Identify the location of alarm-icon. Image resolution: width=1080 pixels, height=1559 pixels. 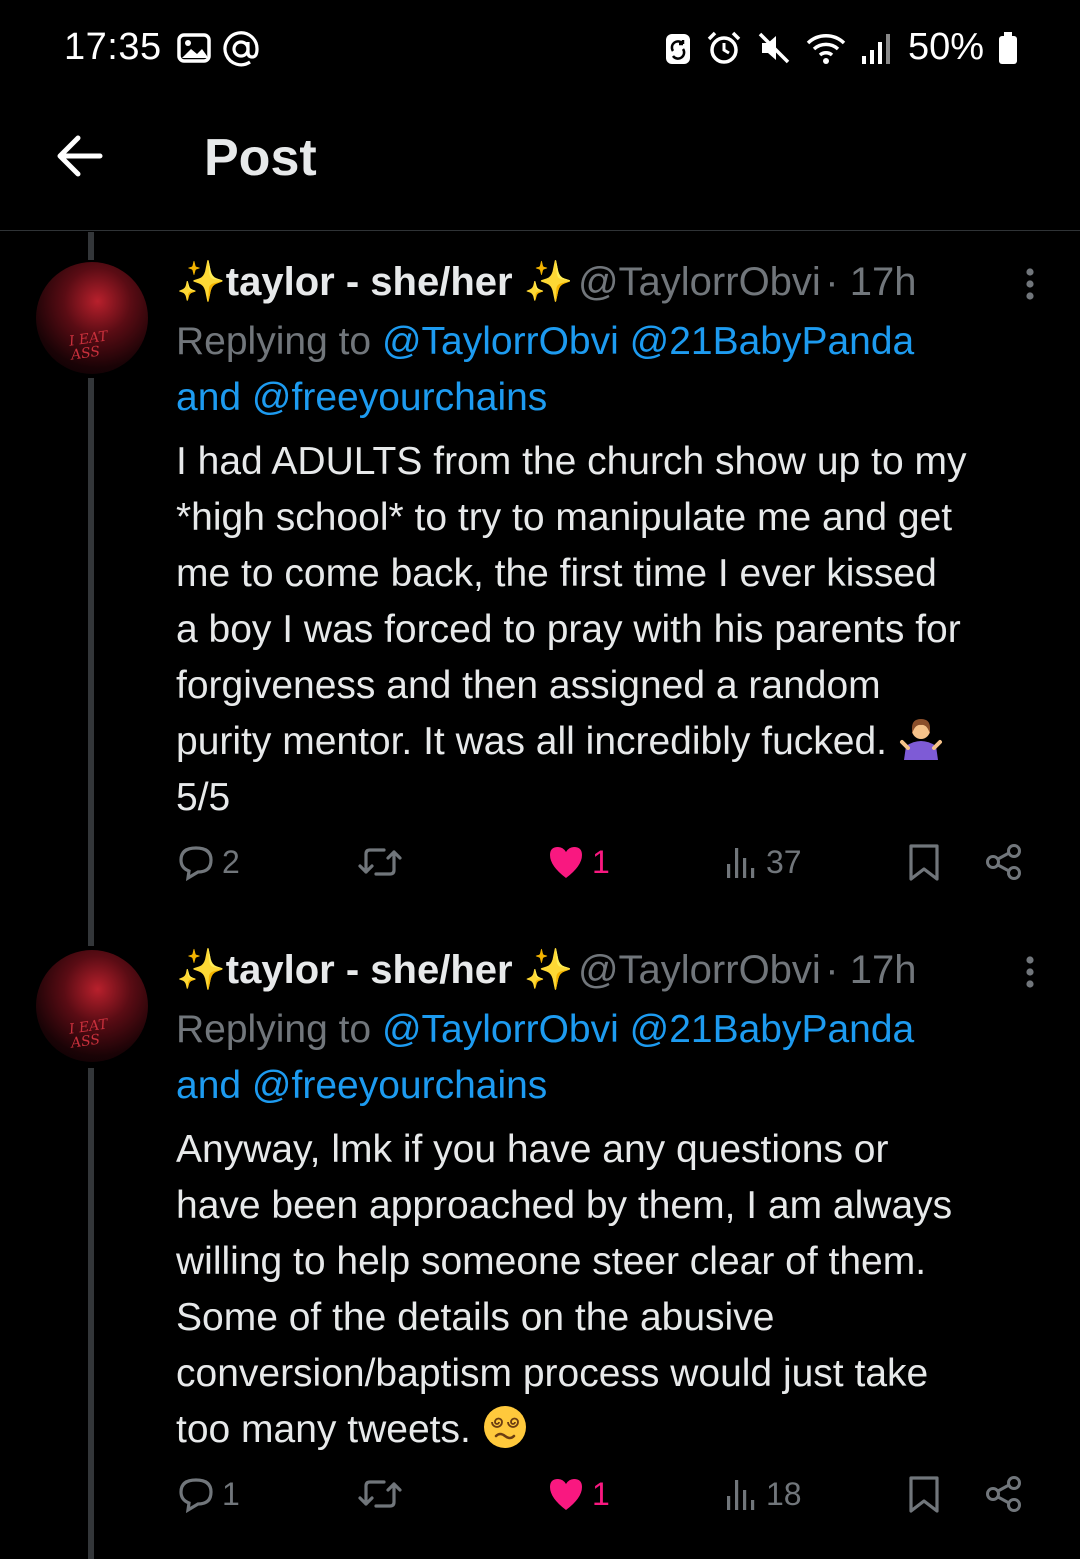
(724, 47).